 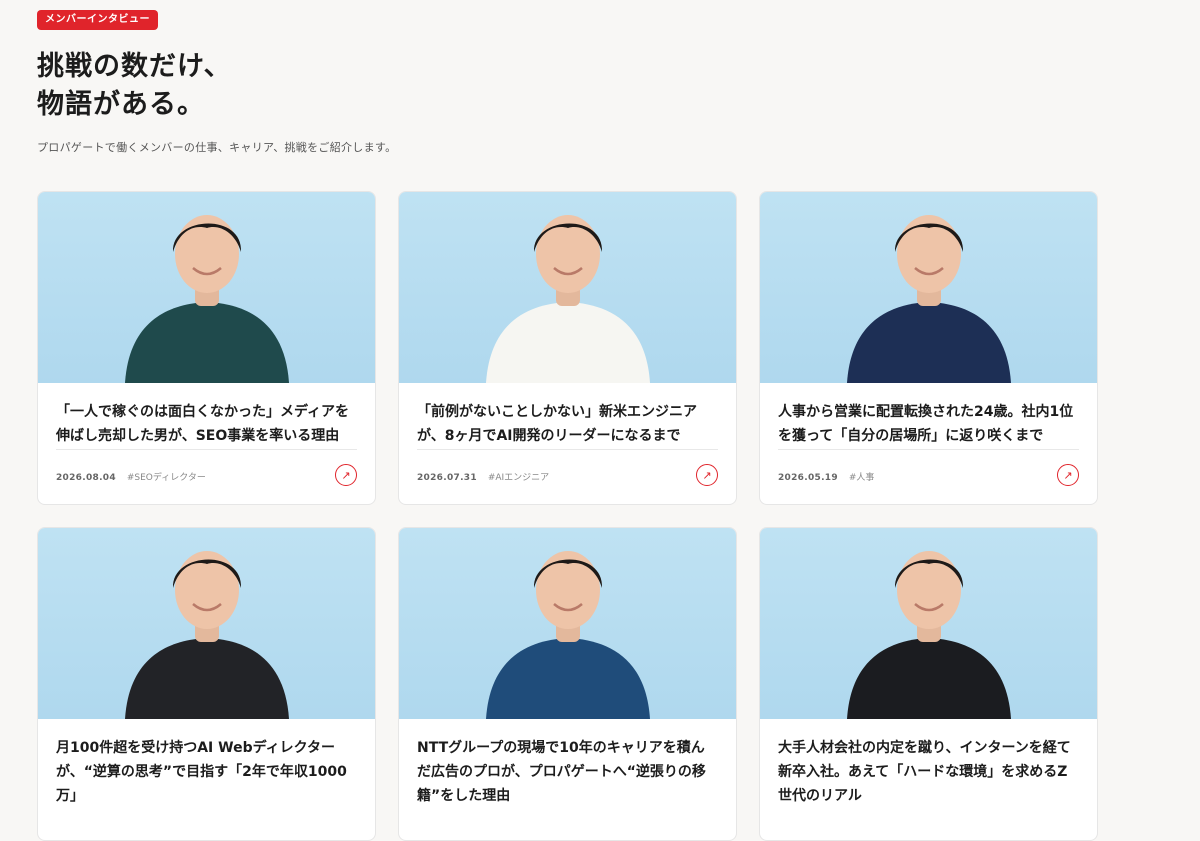 What do you see at coordinates (134, 86) in the screenshot?
I see `section-title: 挑戦の数だけ、 物語がある。` at bounding box center [134, 86].